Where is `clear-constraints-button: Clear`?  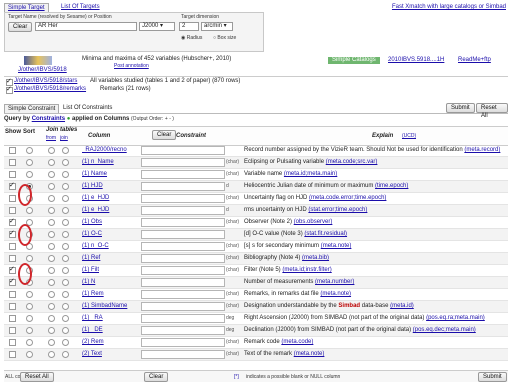
clear-constraints-button: Clear is located at coordinates (164, 135).